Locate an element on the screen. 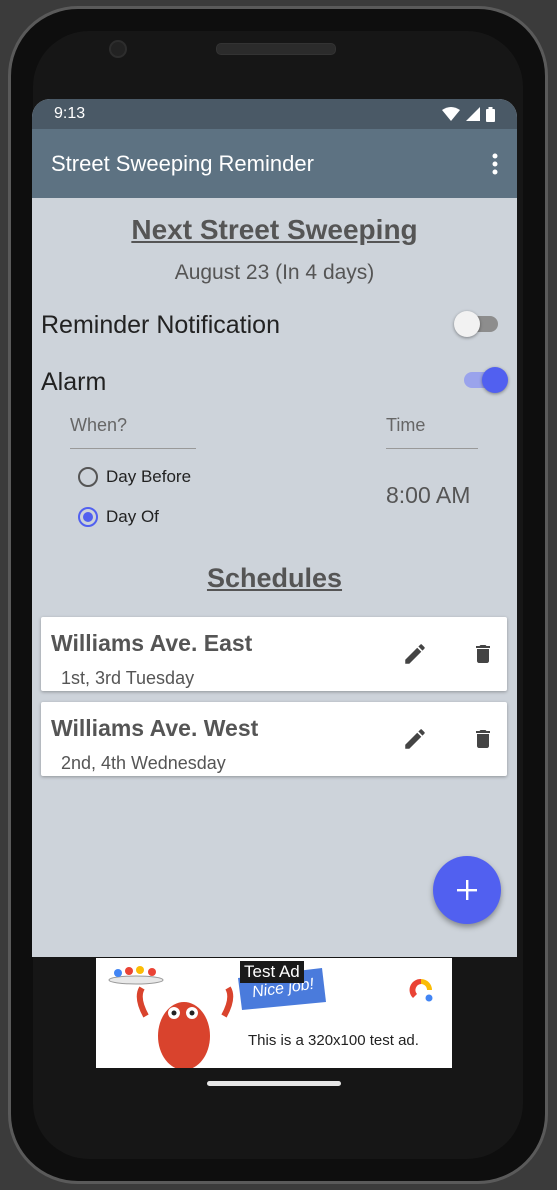  next-sweeping-title: Next Street Sweeping is located at coordinates (274, 229).